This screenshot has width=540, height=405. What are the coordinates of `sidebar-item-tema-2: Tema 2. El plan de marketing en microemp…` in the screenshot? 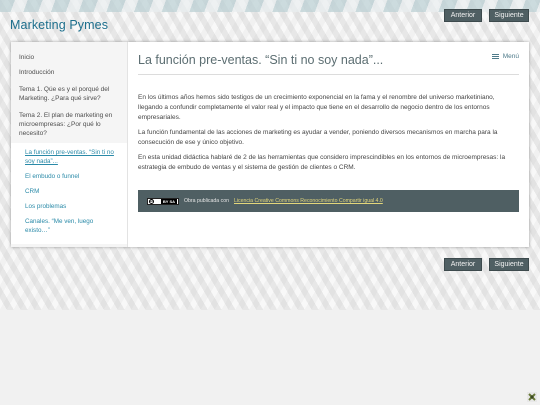 It's located at (69, 124).